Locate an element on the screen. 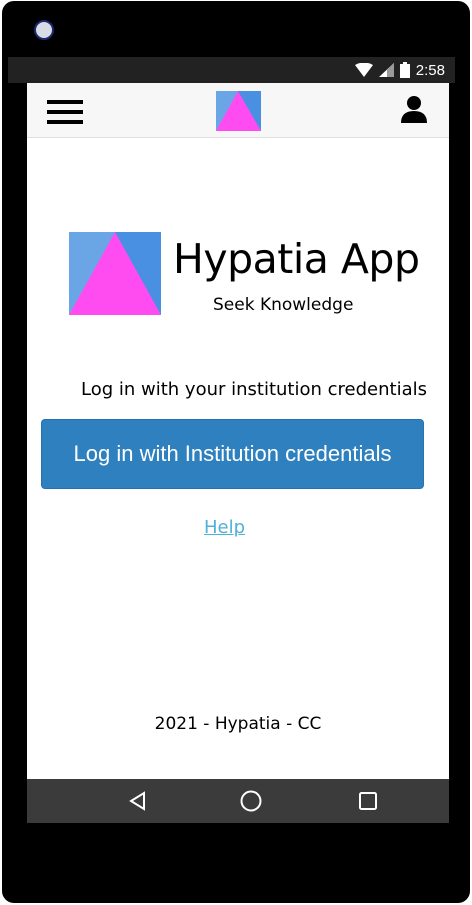 The image size is (472, 905). app-bar is located at coordinates (238, 110).